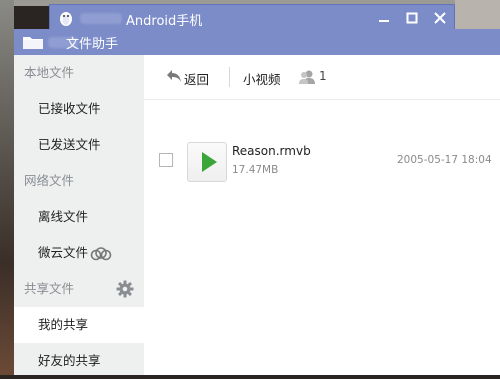  Describe the element at coordinates (79, 109) in the screenshot. I see `sidebar-item-received: 已接收文件` at that location.